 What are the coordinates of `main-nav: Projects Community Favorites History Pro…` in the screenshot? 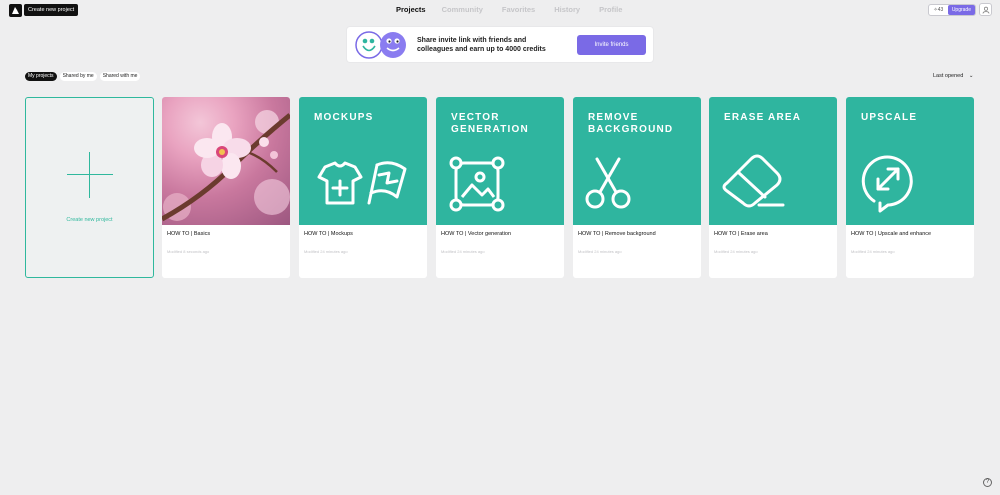 It's located at (509, 9).